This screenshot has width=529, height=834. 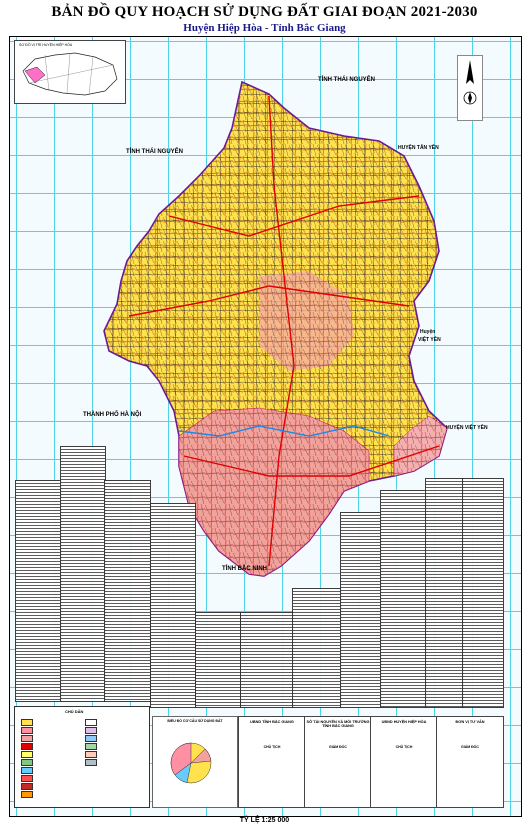 I want to click on inset-map, so click(x=70, y=74).